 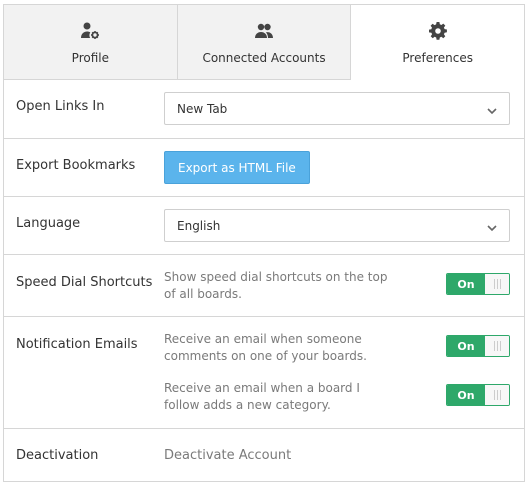 What do you see at coordinates (60, 106) in the screenshot?
I see `open-links-label: Open Links In` at bounding box center [60, 106].